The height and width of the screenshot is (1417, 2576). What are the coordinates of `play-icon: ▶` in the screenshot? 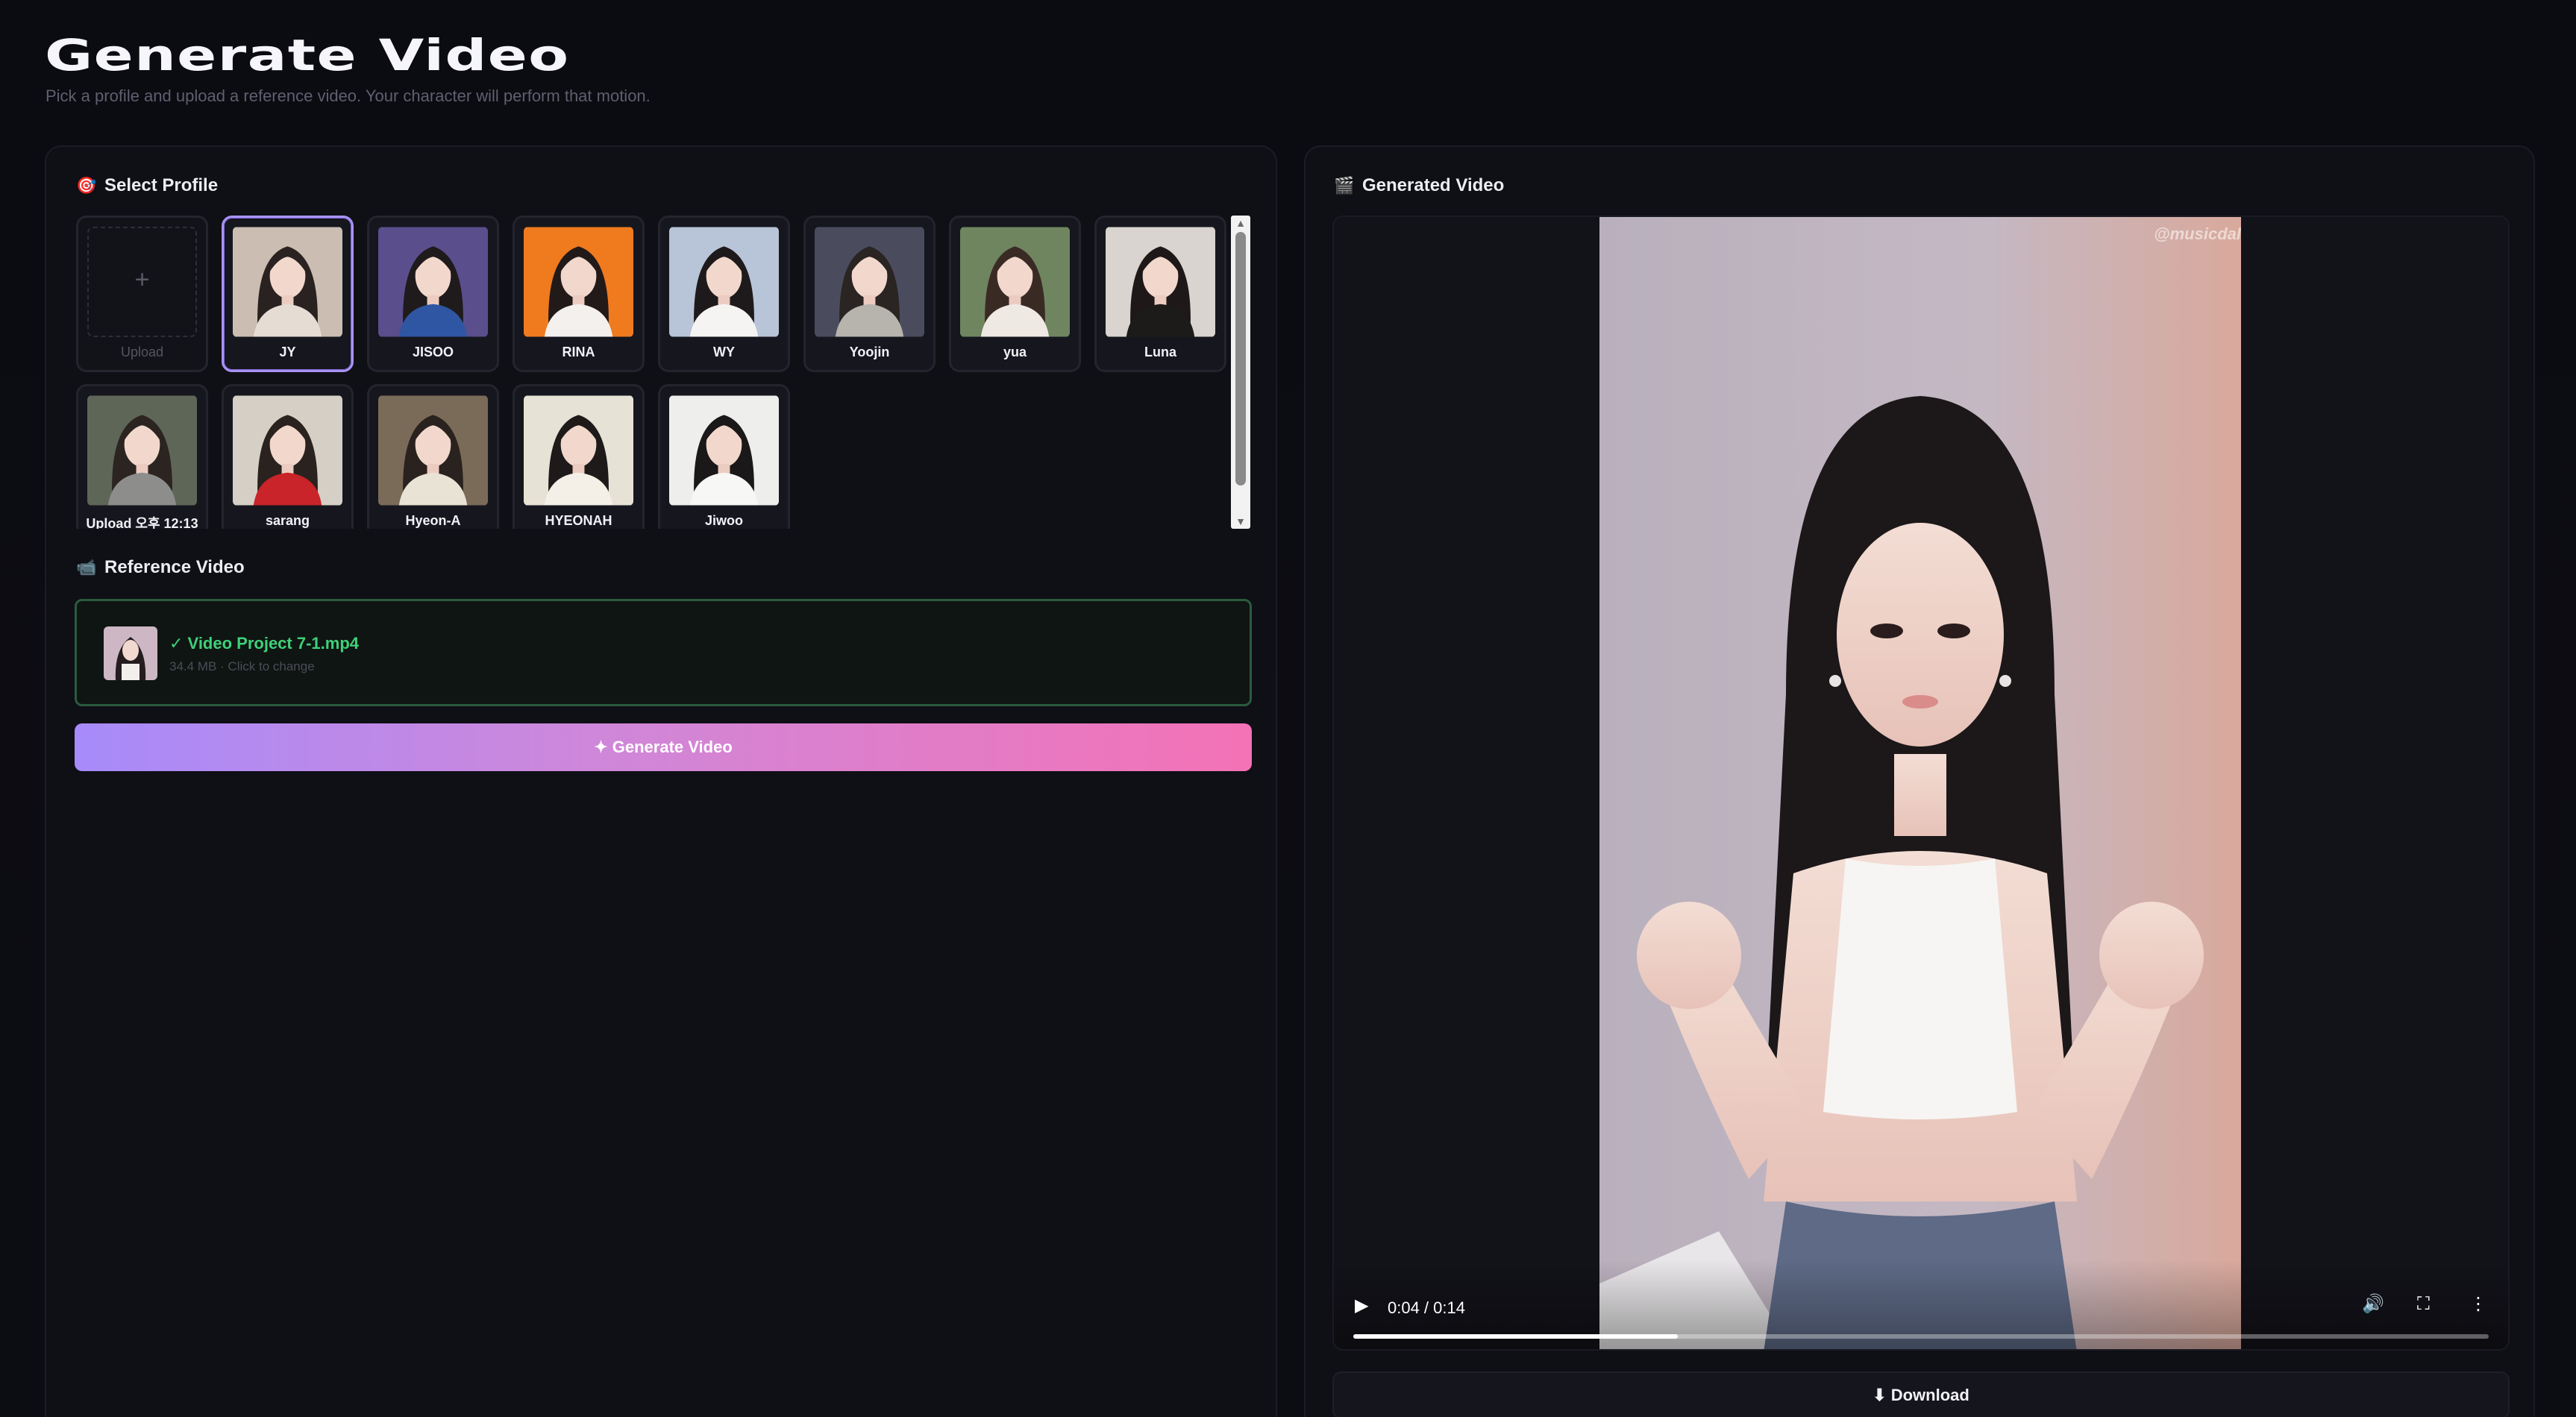 It's located at (1361, 1306).